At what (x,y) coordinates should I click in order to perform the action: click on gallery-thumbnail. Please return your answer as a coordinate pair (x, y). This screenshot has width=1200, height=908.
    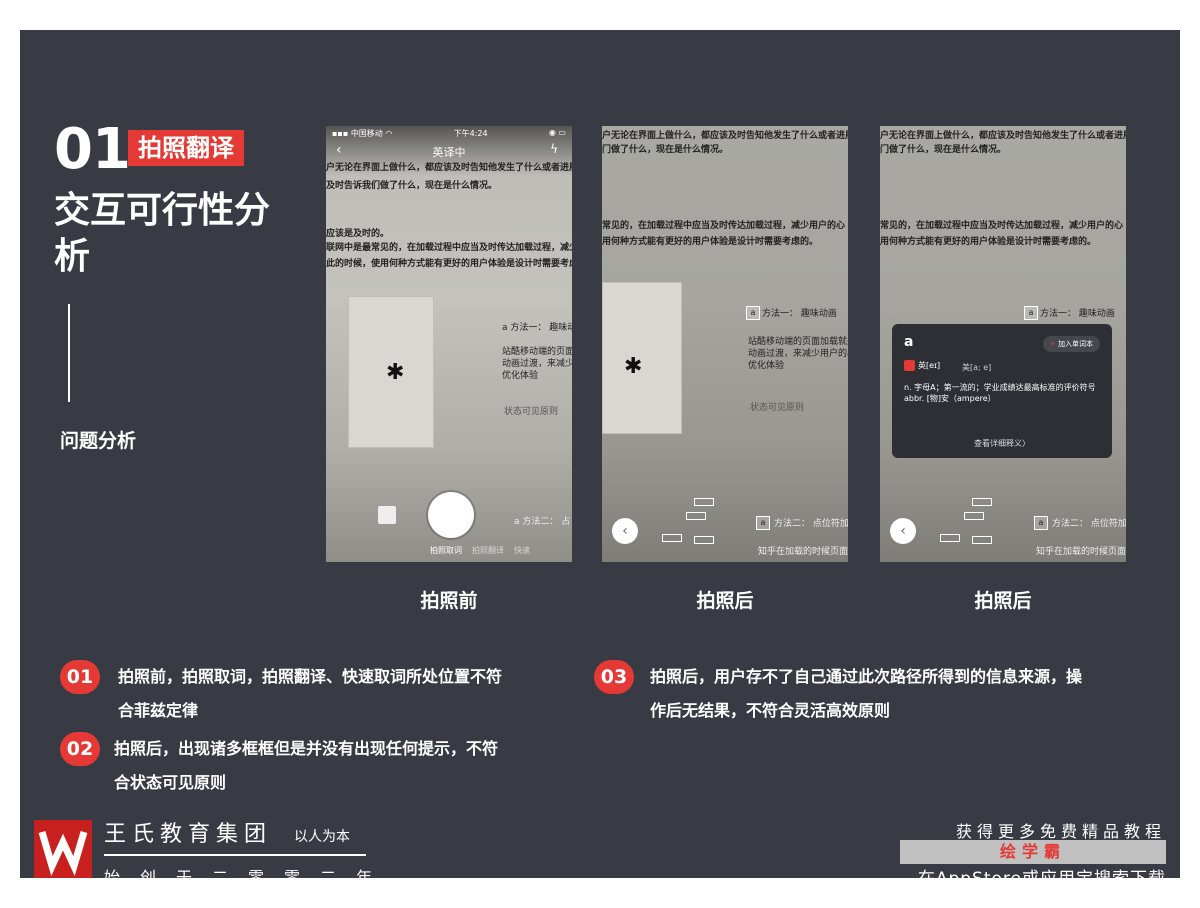
    Looking at the image, I should click on (387, 515).